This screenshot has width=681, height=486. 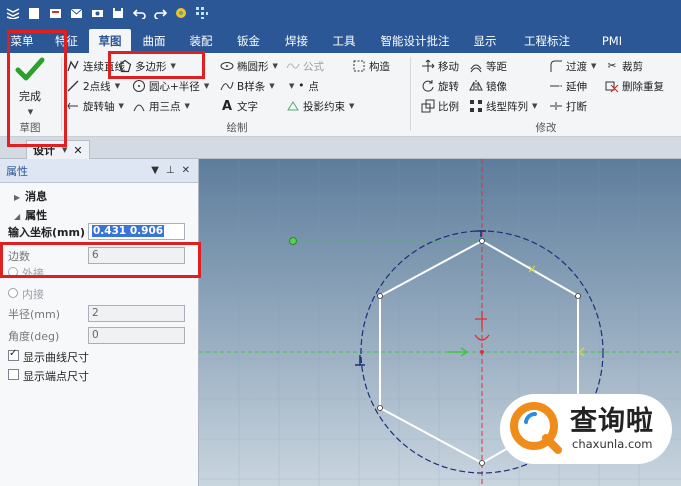 What do you see at coordinates (488, 86) in the screenshot?
I see `mirror-button: 镜像` at bounding box center [488, 86].